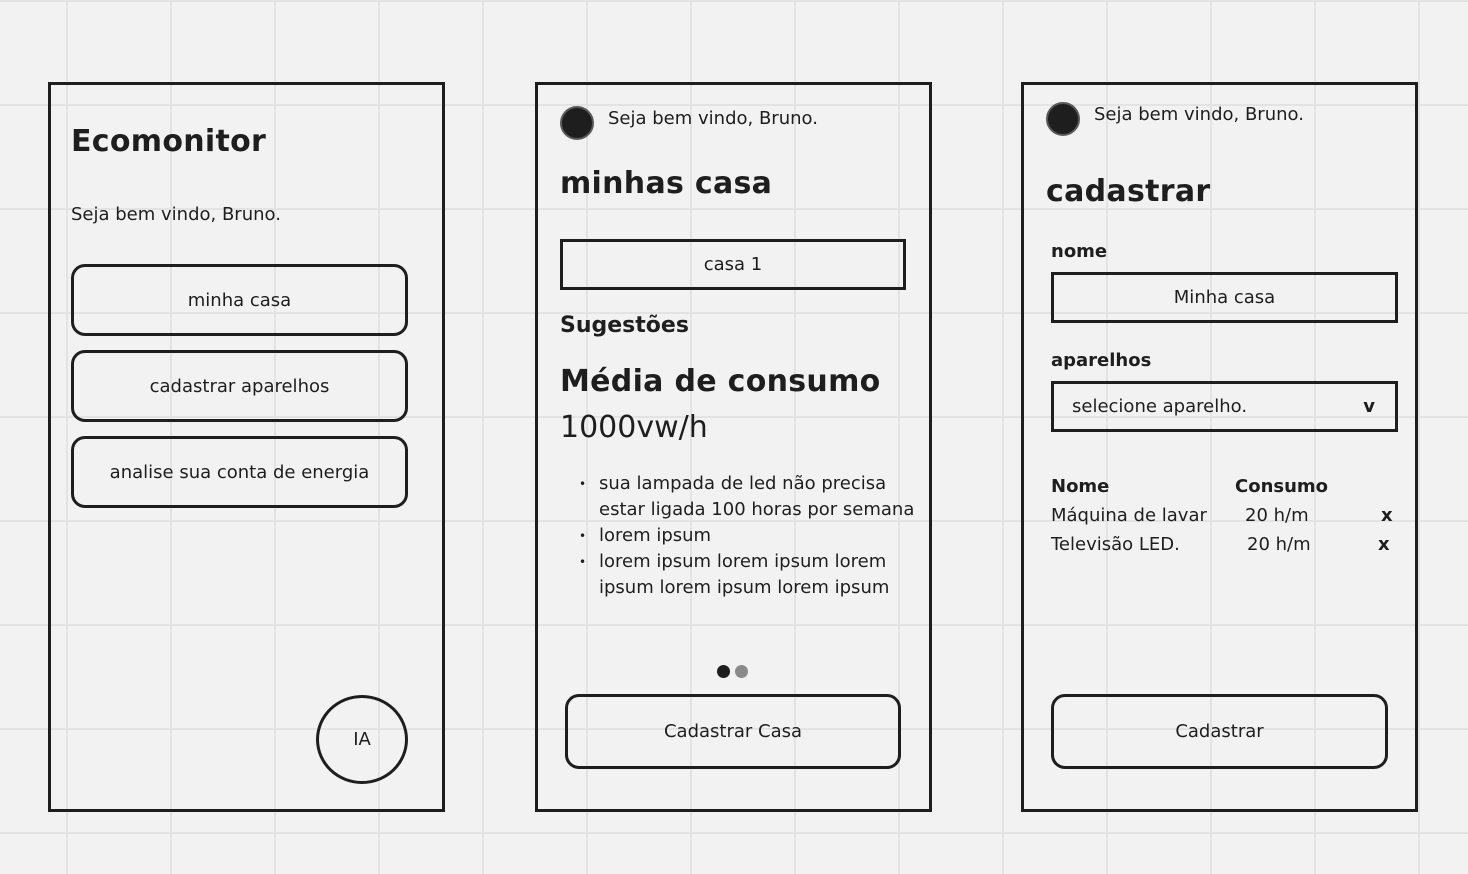 The height and width of the screenshot is (874, 1468). Describe the element at coordinates (720, 381) in the screenshot. I see `consumption-heading: Média de consumo` at that location.